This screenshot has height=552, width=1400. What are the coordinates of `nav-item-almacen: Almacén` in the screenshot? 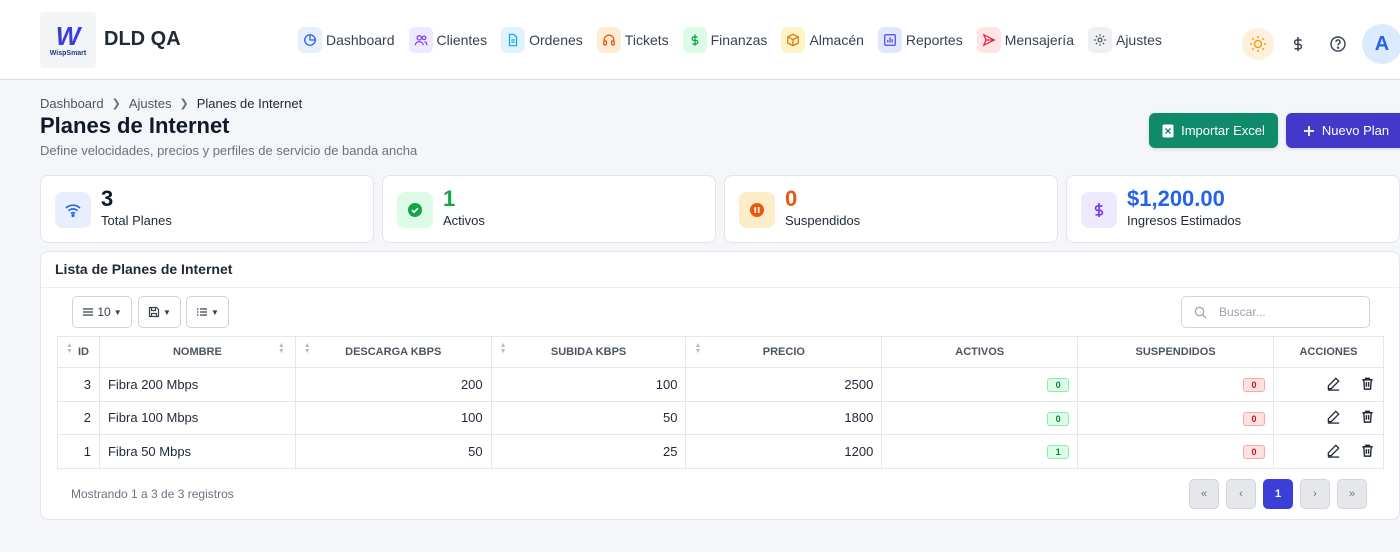 It's located at (822, 40).